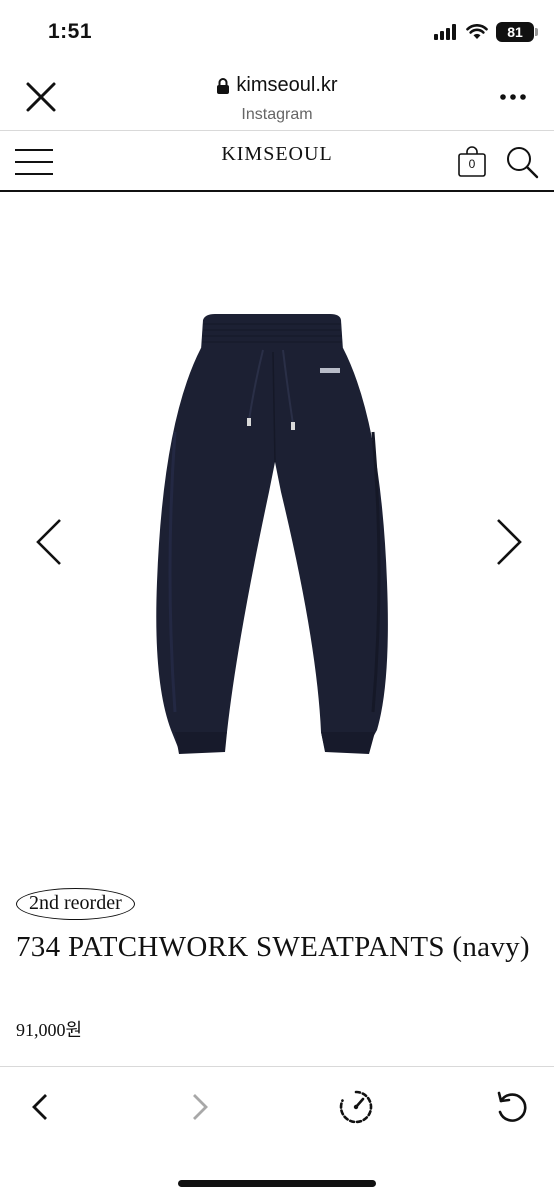 This screenshot has height=1200, width=554. I want to click on status-bar: 1:51 81, so click(277, 32).